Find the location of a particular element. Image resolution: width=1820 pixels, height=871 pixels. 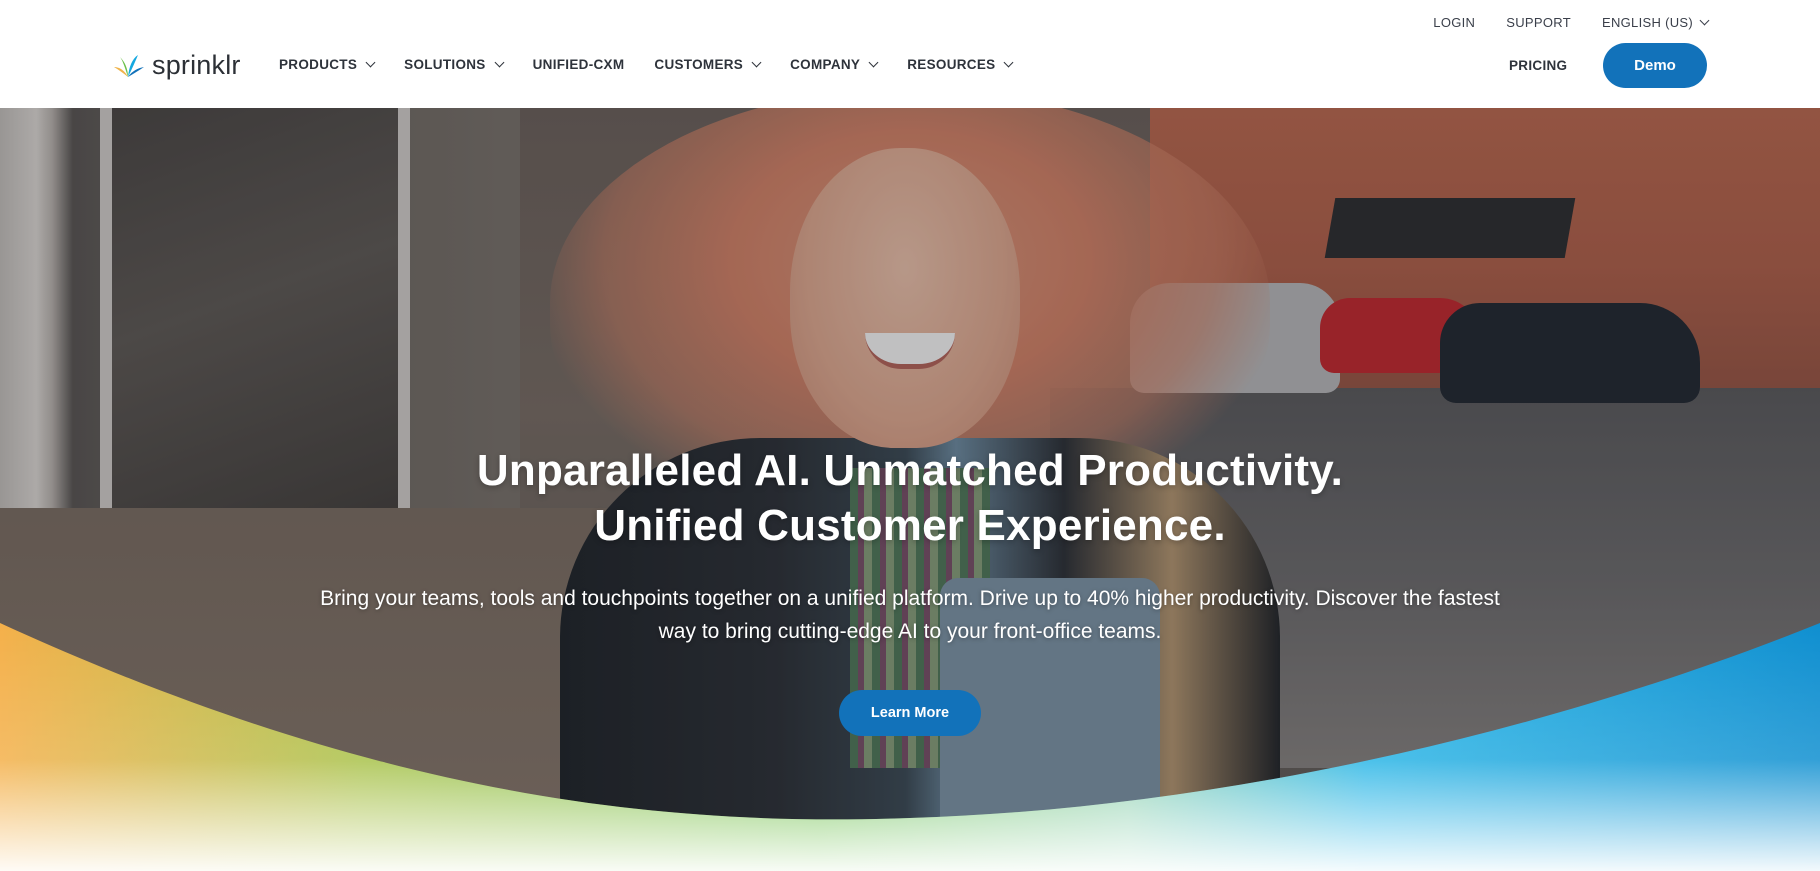

sprinklr-logo-icon is located at coordinates (129, 65).